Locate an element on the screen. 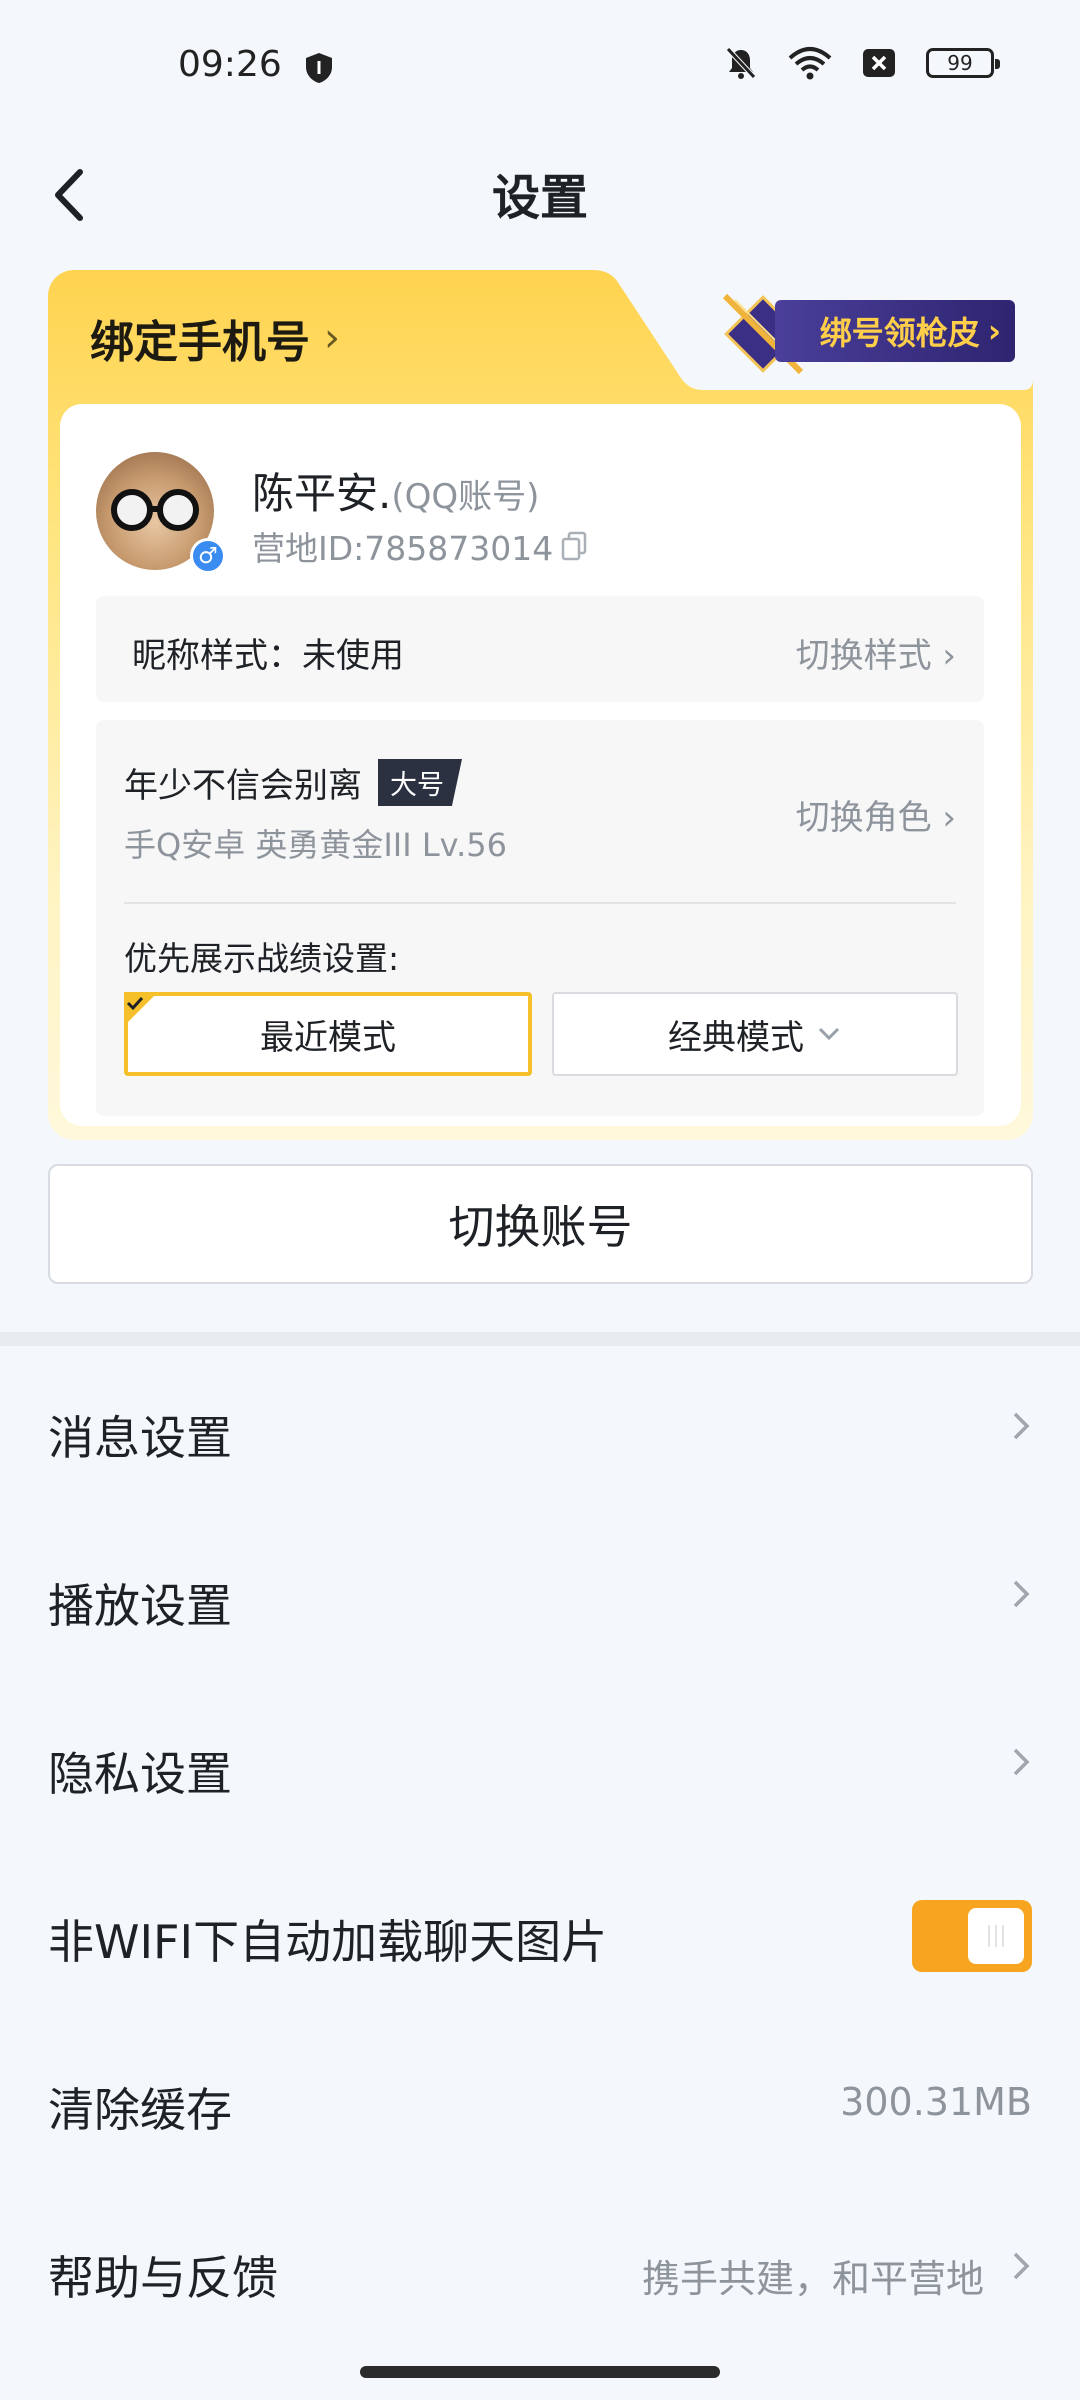 The height and width of the screenshot is (2400, 1080). bind-phone-label: 绑定手机号 is located at coordinates (200, 342).